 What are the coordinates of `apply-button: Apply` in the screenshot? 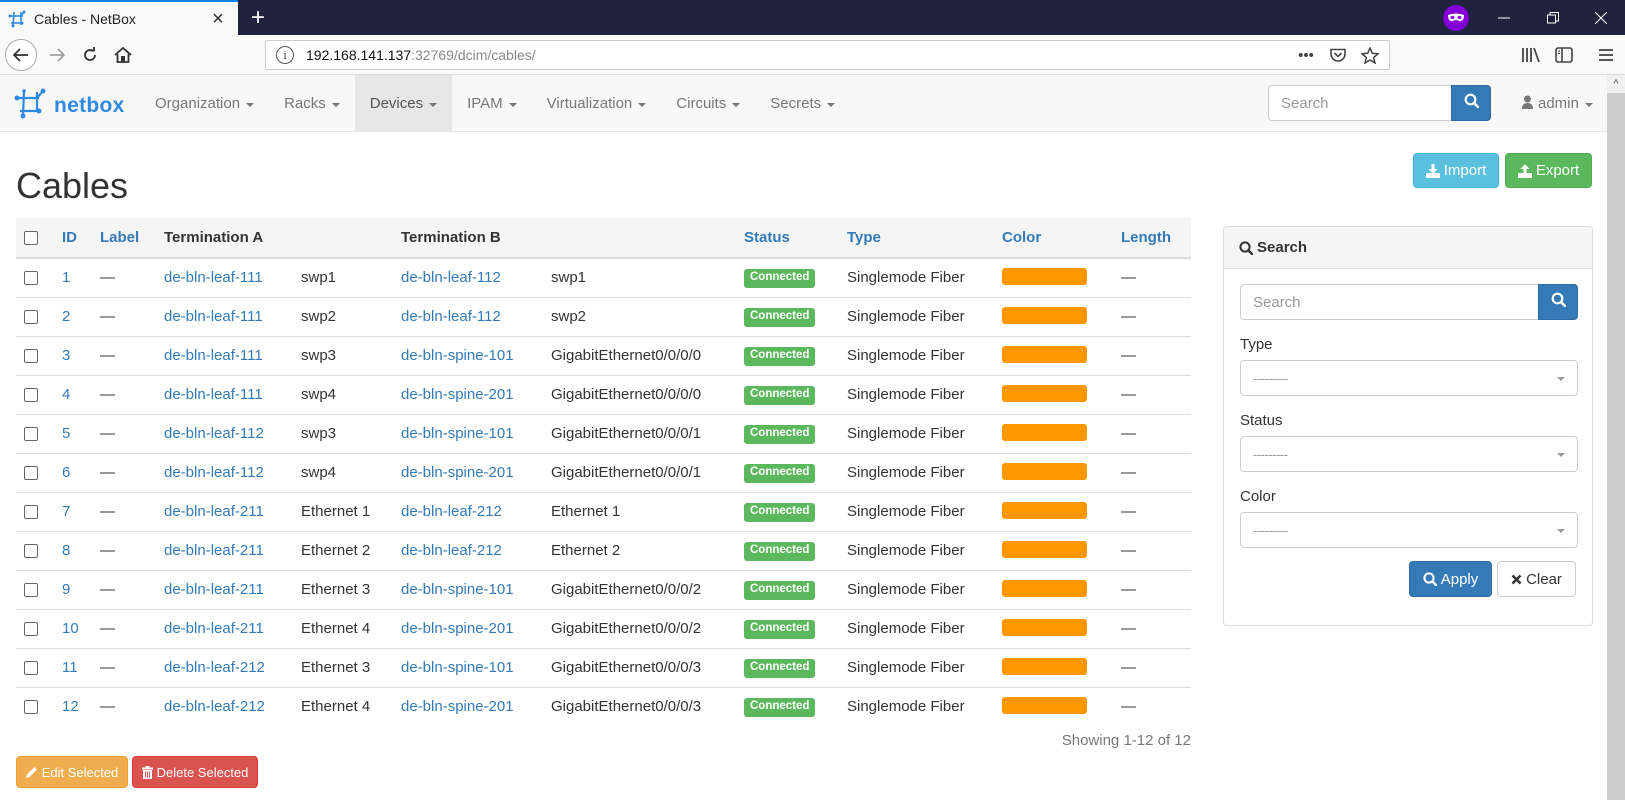 It's located at (1450, 579).